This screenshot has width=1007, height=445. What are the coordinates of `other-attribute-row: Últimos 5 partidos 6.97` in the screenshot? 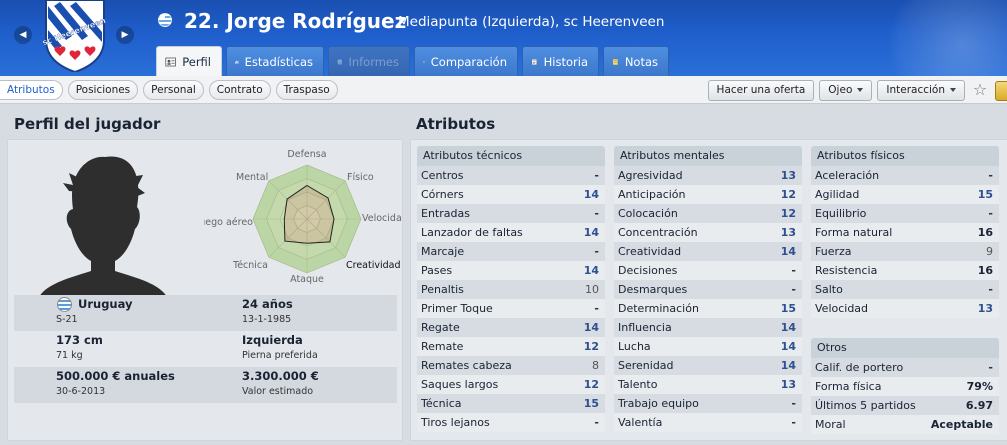 It's located at (905, 405).